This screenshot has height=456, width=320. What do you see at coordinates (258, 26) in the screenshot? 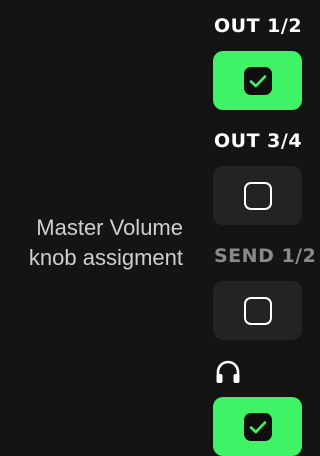
I see `out-1-2-label: OUT 1/2` at bounding box center [258, 26].